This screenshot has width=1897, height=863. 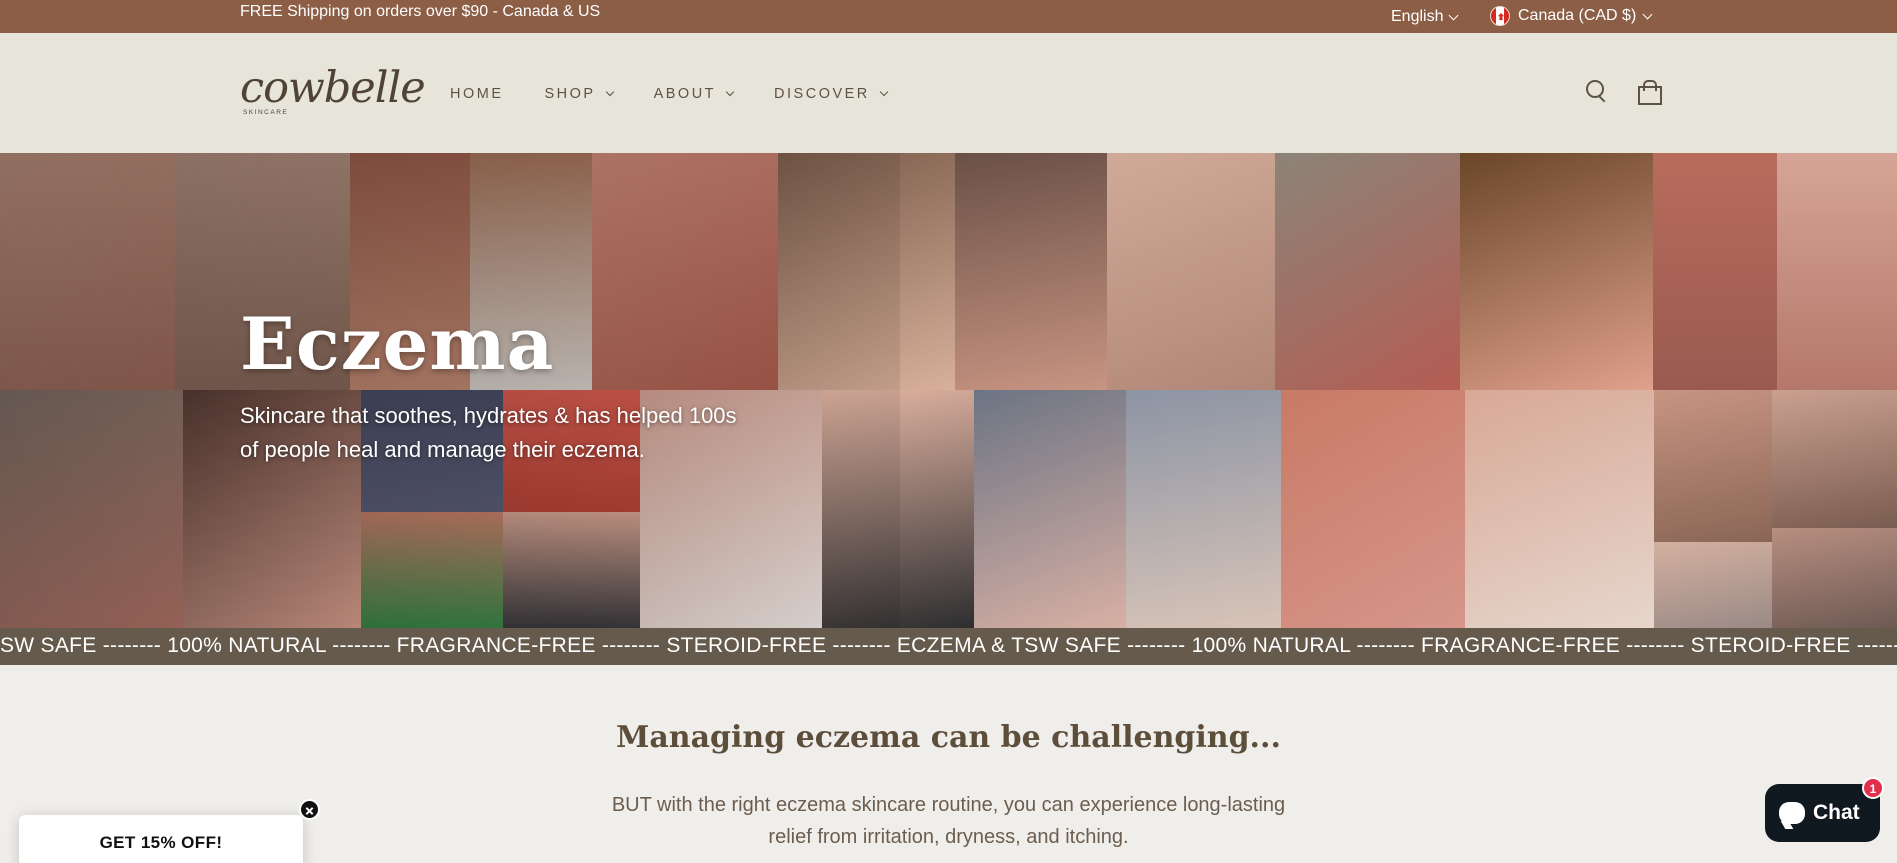 What do you see at coordinates (1596, 90) in the screenshot?
I see `search-icon` at bounding box center [1596, 90].